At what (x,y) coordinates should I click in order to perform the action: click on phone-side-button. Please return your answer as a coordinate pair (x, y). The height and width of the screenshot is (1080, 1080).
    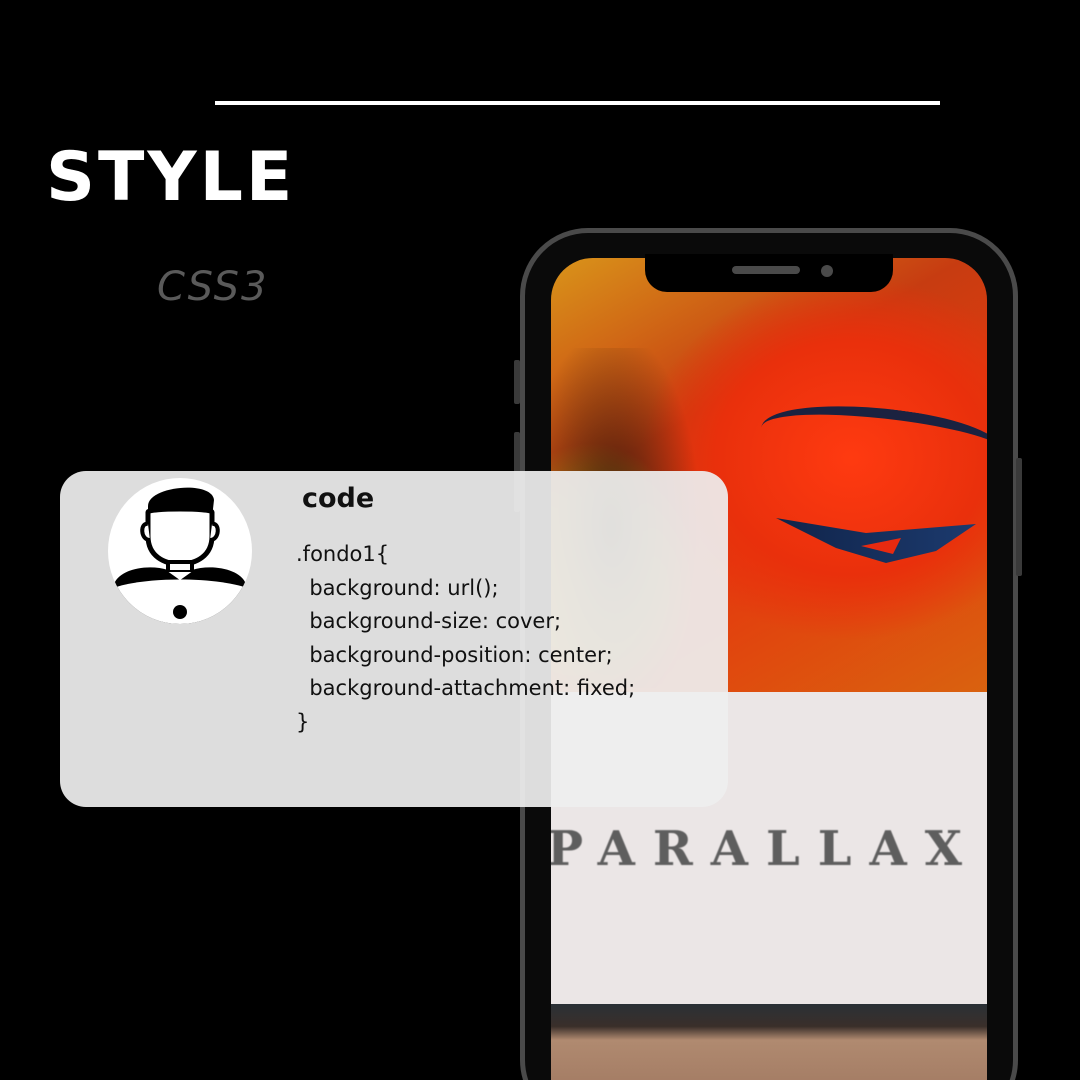
    Looking at the image, I should click on (517, 382).